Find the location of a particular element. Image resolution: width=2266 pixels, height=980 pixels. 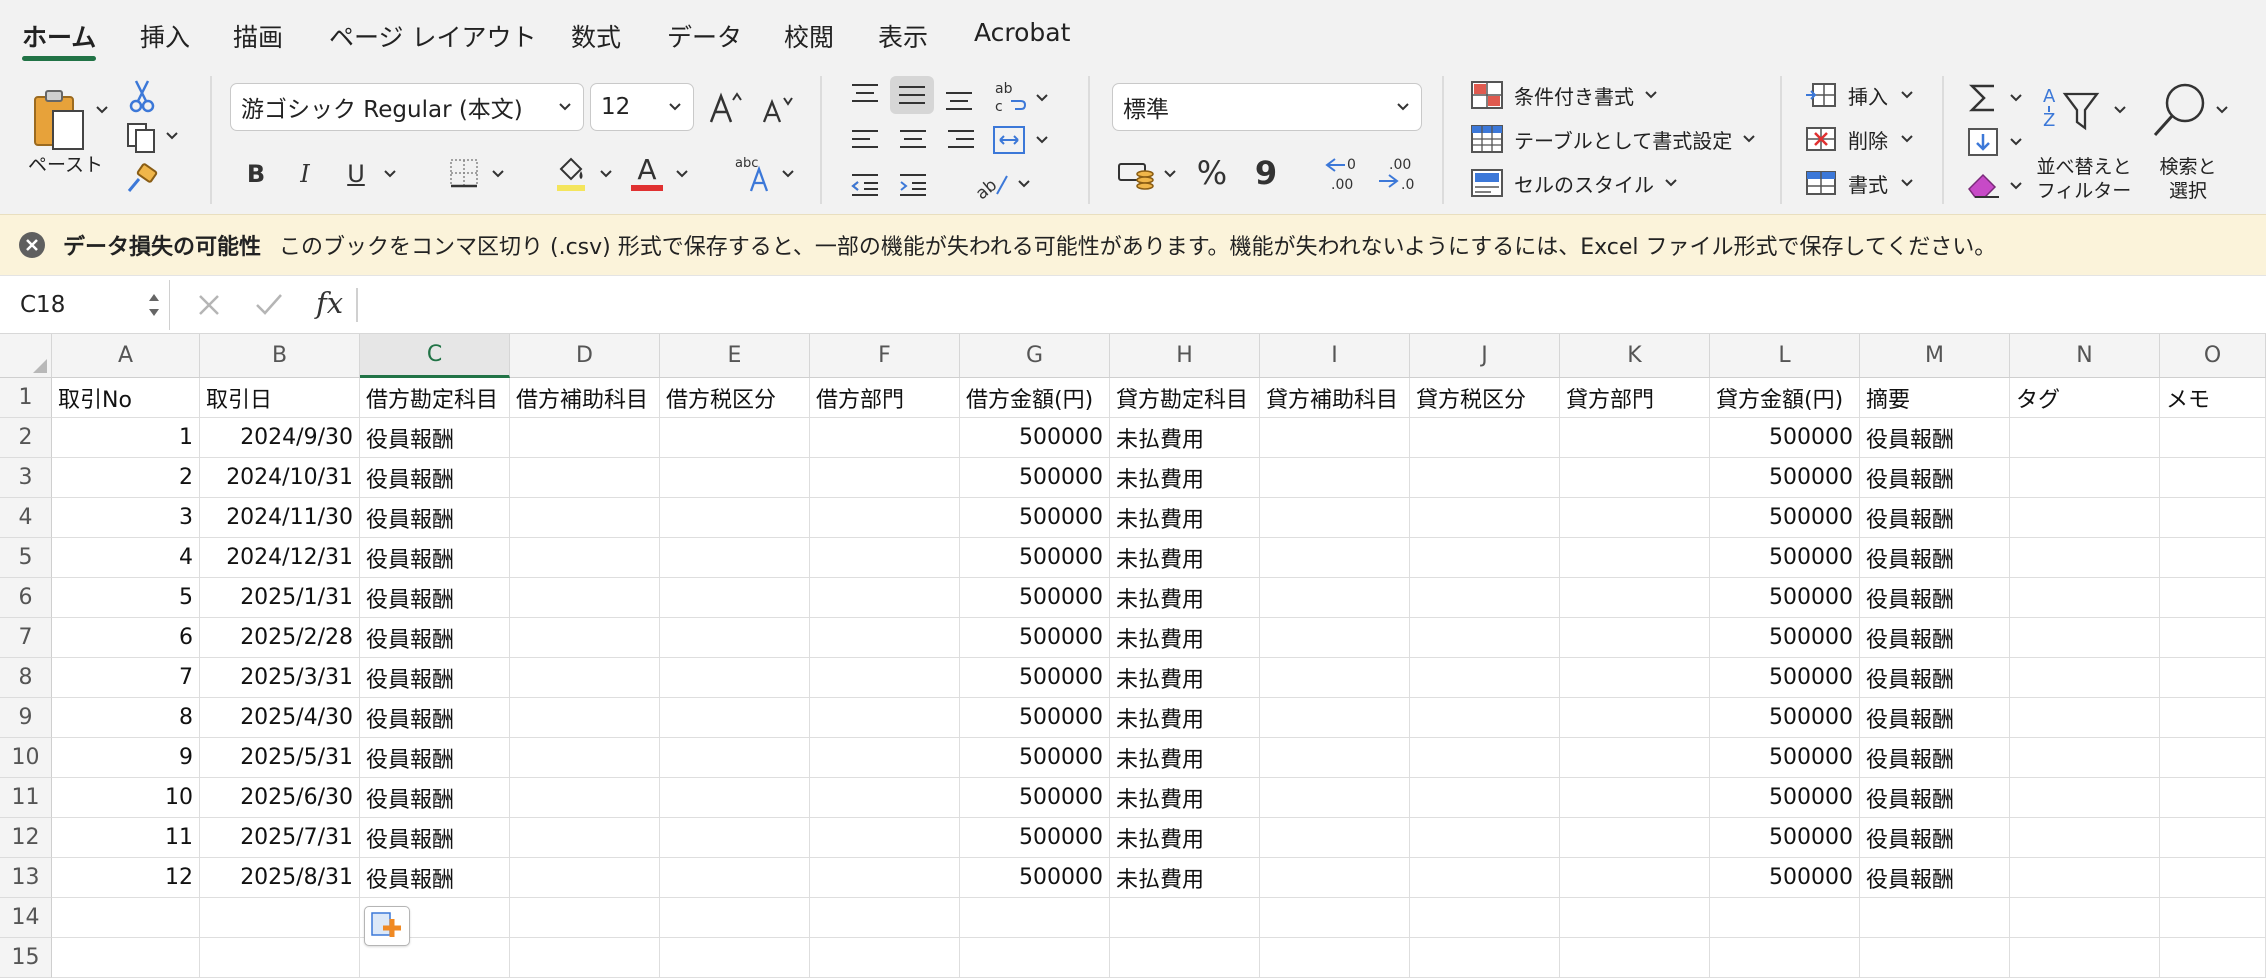

table-cell: 2025/4/30 is located at coordinates (280, 718).